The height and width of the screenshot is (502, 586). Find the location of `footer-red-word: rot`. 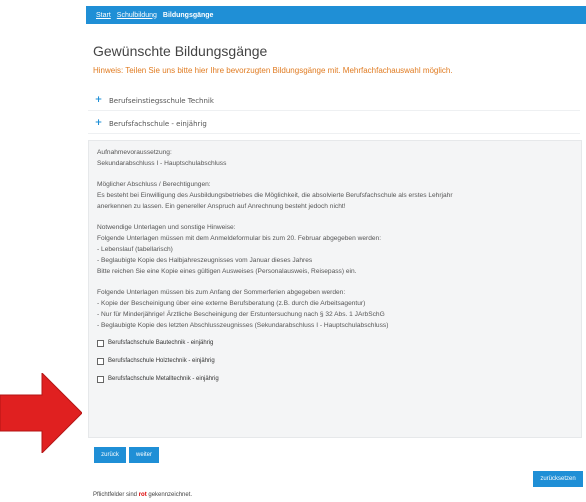

footer-red-word: rot is located at coordinates (142, 495).